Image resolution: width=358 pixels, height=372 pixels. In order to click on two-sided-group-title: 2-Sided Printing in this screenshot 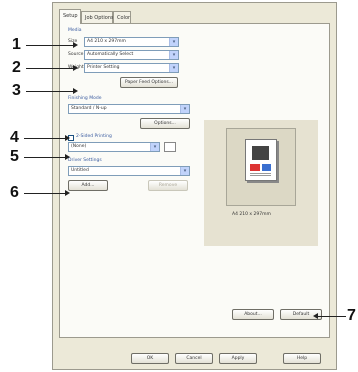, I will do `click(94, 136)`.